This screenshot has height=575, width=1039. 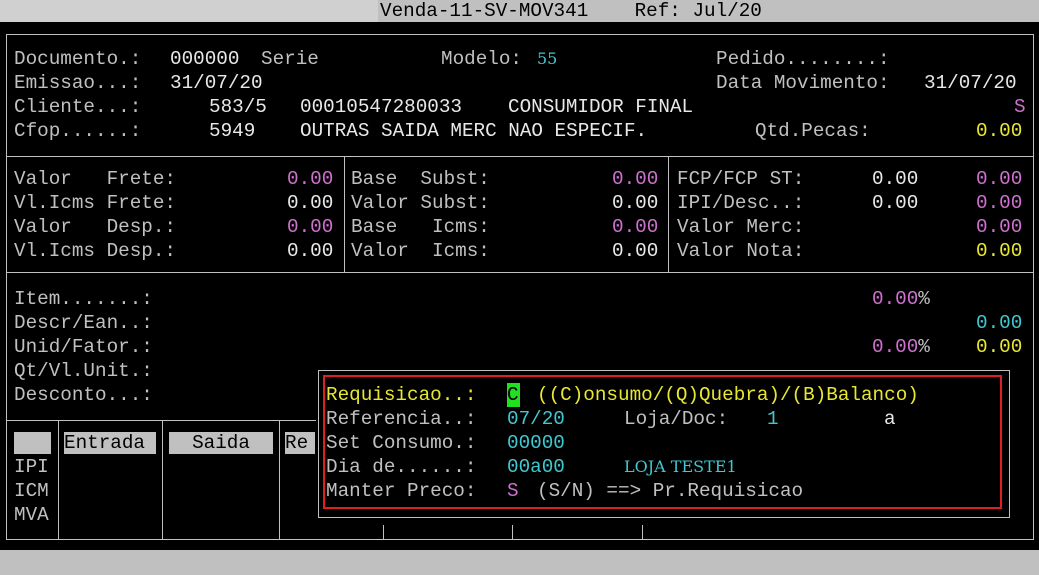 What do you see at coordinates (813, 131) in the screenshot?
I see `qtd-pecas-label: Qtd.Pecas:` at bounding box center [813, 131].